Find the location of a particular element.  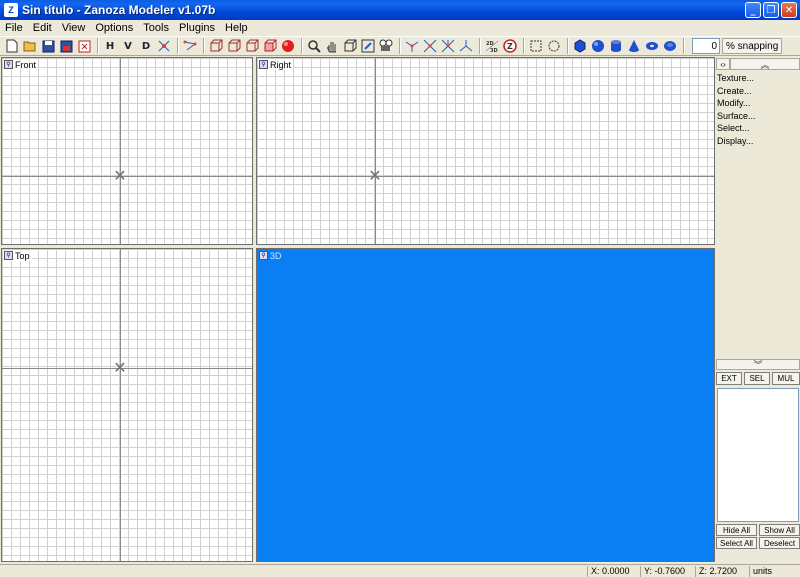

save-icon is located at coordinates (48, 46).